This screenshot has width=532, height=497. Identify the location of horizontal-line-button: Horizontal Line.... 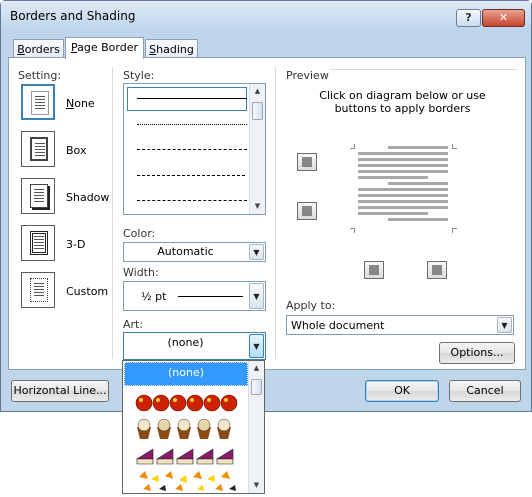
(60, 391).